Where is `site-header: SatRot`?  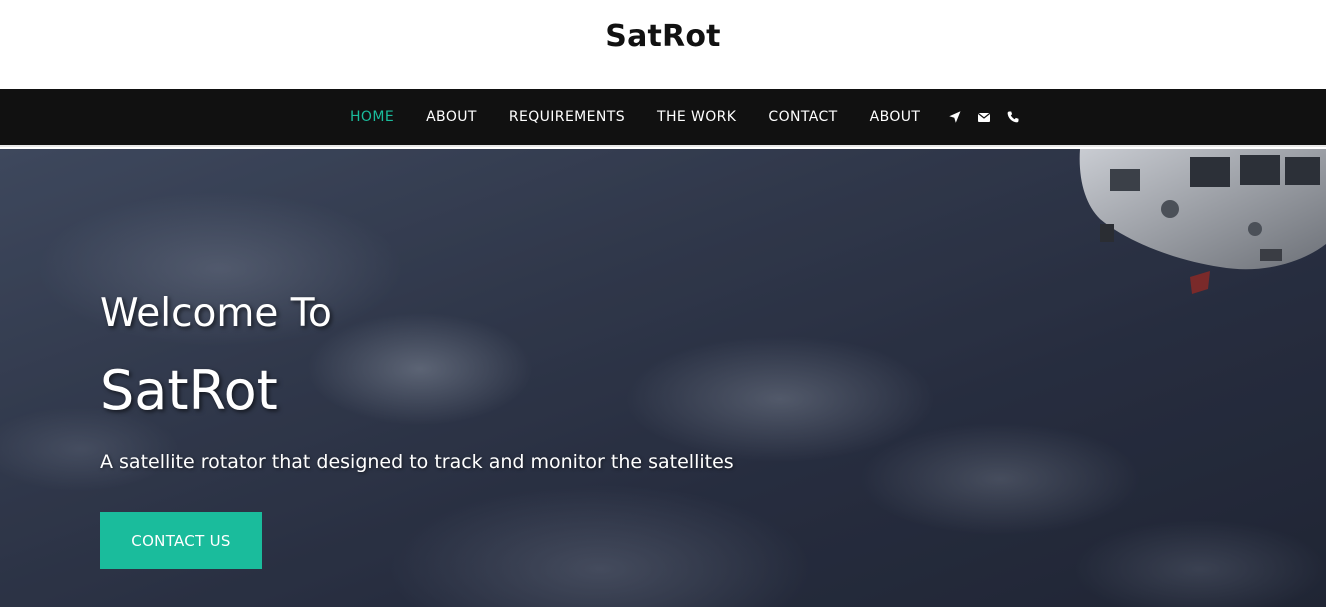 site-header: SatRot is located at coordinates (663, 44).